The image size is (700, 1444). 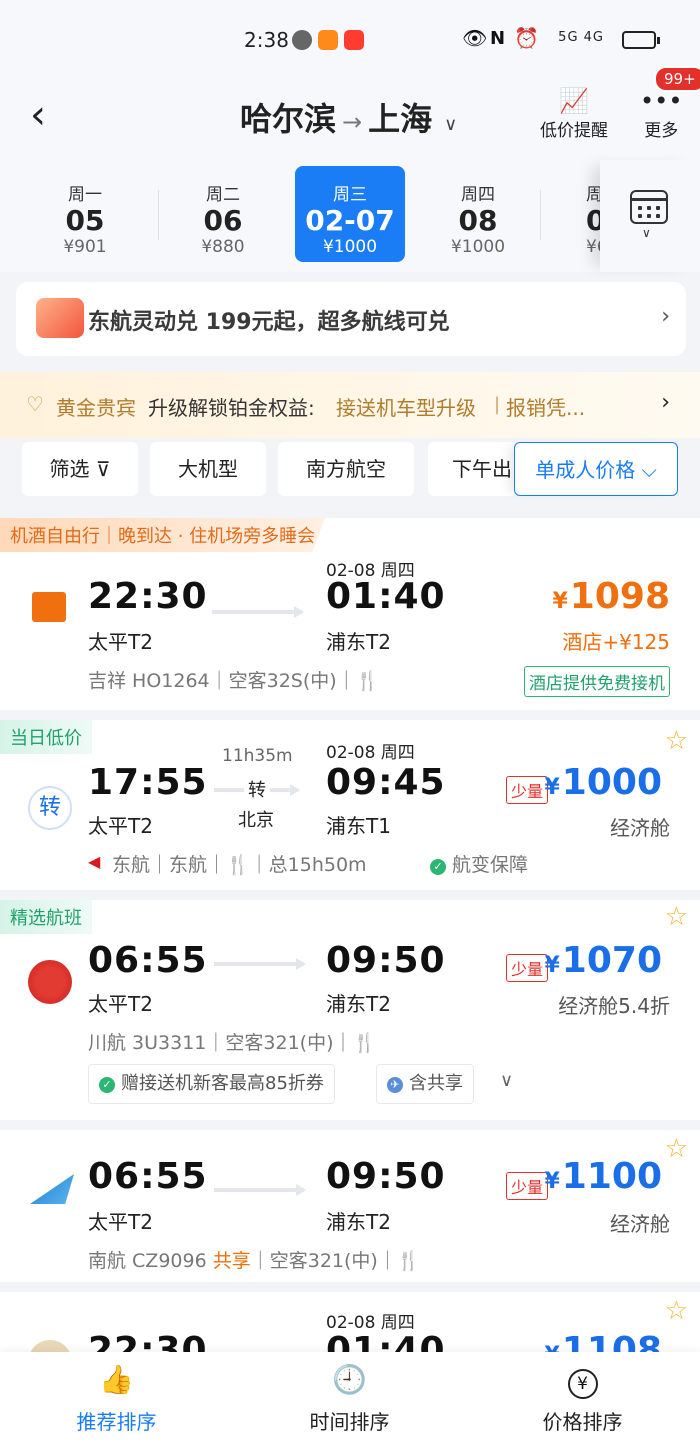 What do you see at coordinates (498, 38) in the screenshot?
I see `nfc-icon: N` at bounding box center [498, 38].